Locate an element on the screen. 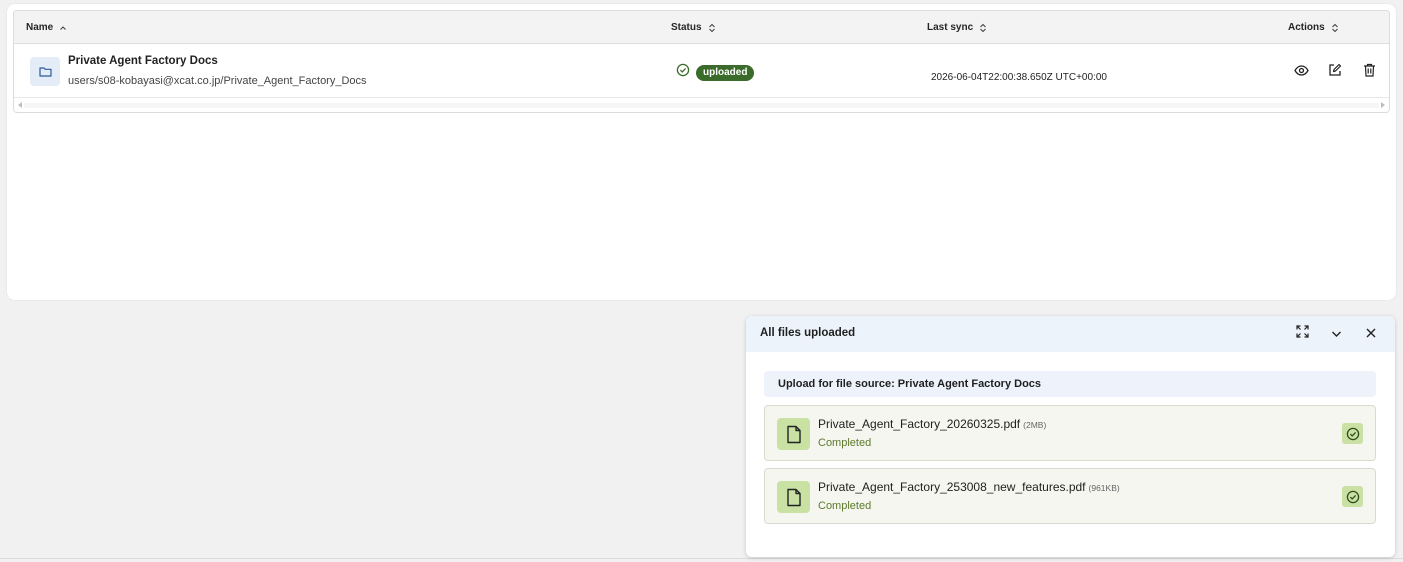 The image size is (1403, 562). expand-icon is located at coordinates (1302, 334).